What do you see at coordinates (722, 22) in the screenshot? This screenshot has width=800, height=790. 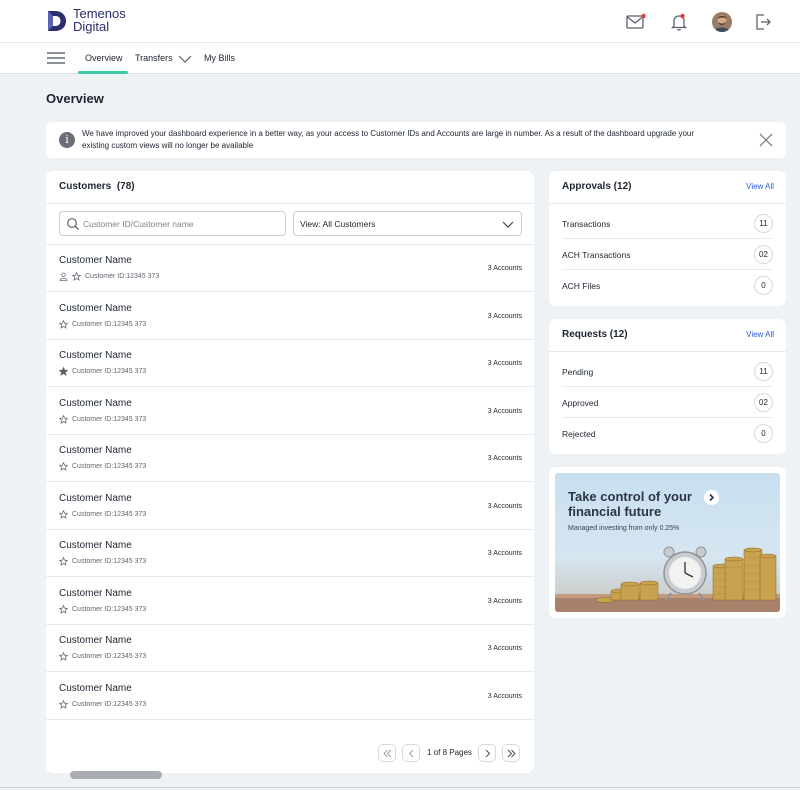 I see `avatar` at bounding box center [722, 22].